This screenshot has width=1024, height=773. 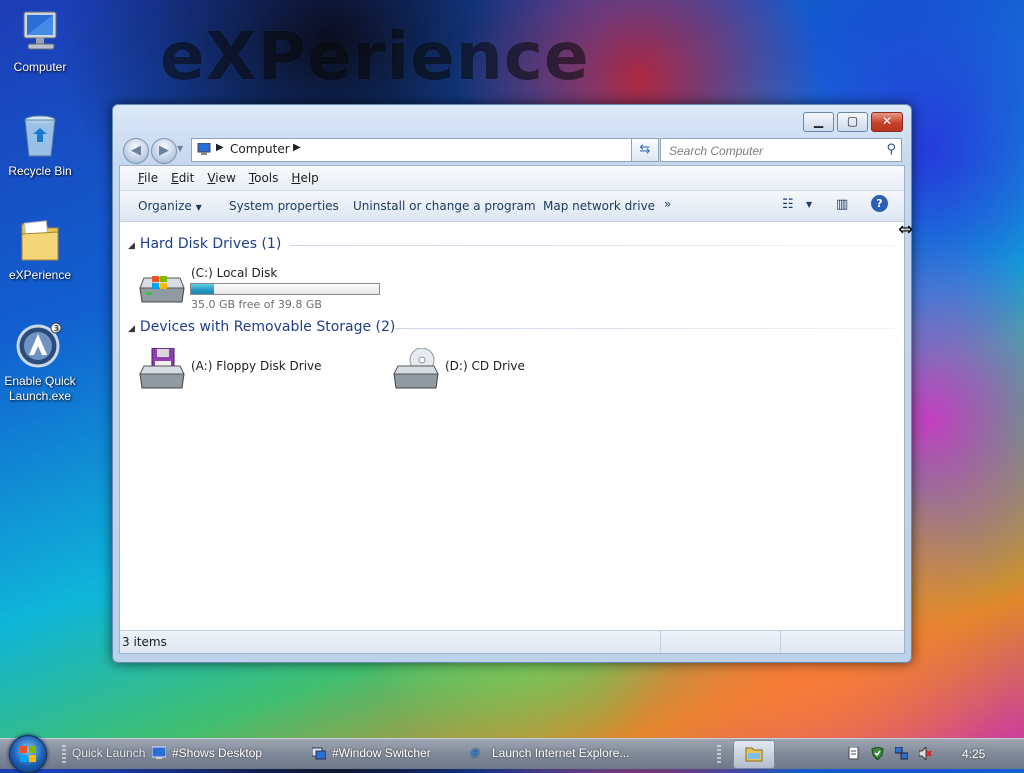 I want to click on system-properties-button: System properties, so click(x=284, y=206).